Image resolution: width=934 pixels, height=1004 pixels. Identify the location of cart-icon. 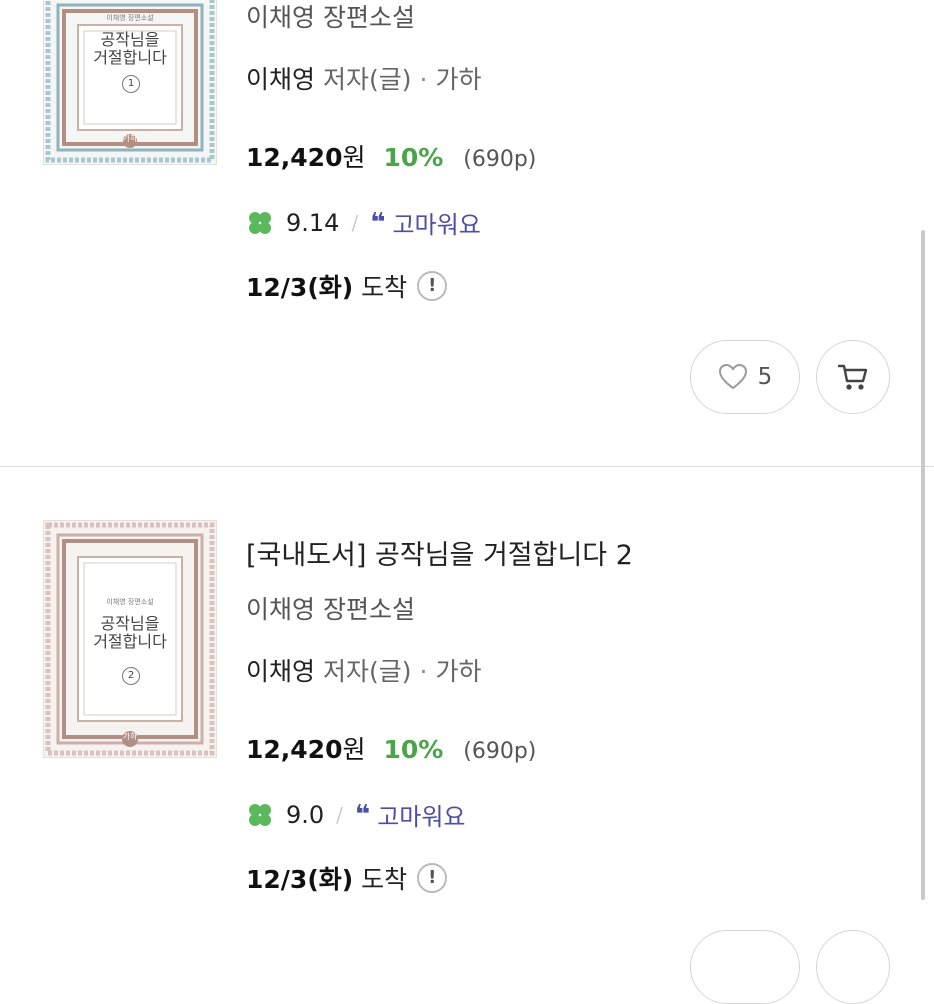
(852, 377).